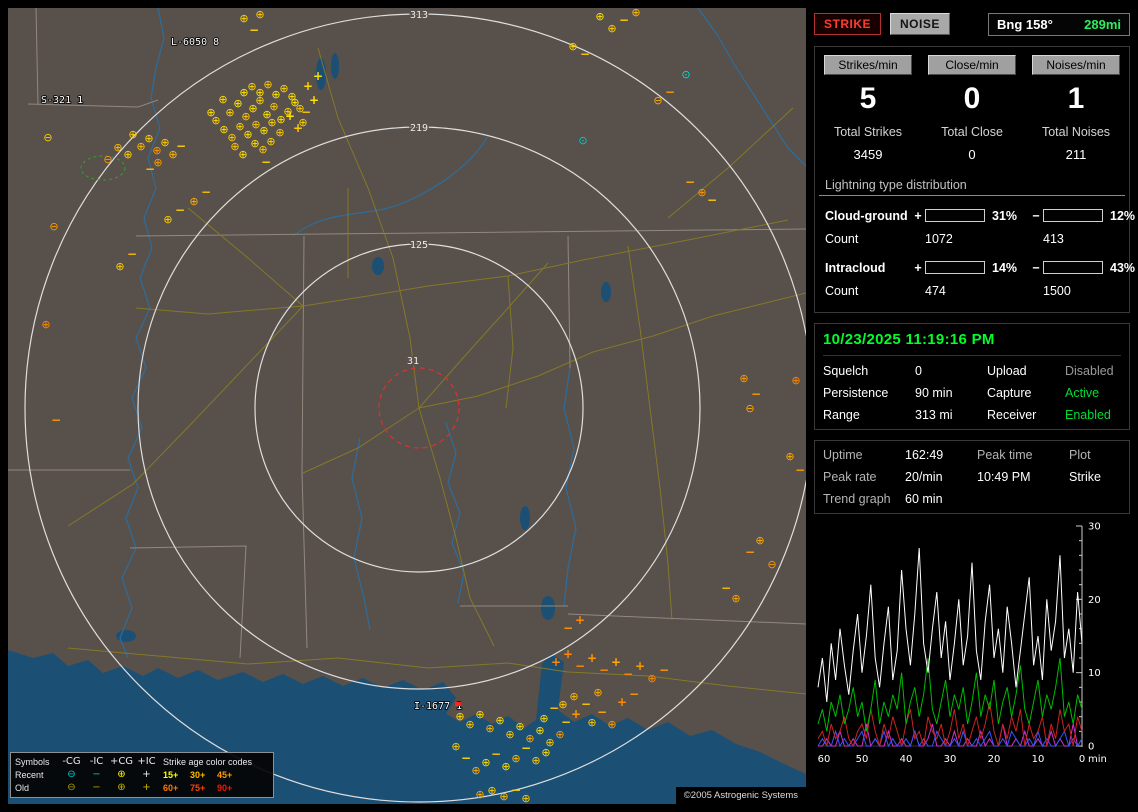 The height and width of the screenshot is (812, 1138). What do you see at coordinates (841, 415) in the screenshot?
I see `range-label: Range` at bounding box center [841, 415].